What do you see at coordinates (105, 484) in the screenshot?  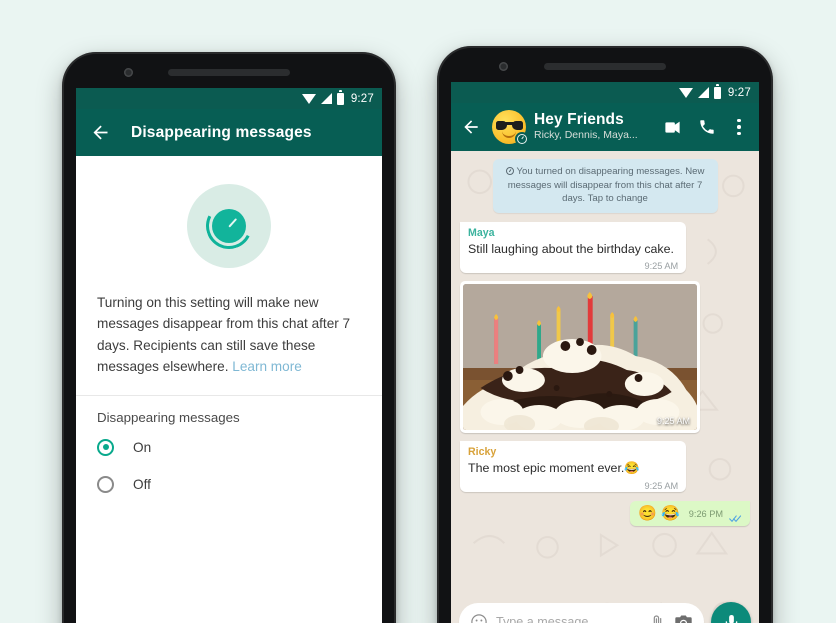 I see `radio-button-off` at bounding box center [105, 484].